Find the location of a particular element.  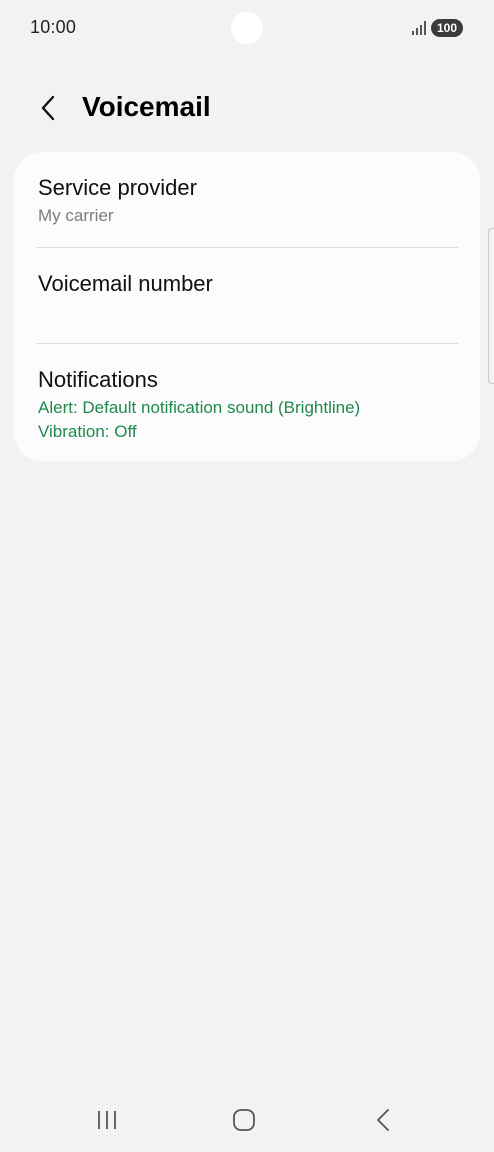

chevron-left-icon is located at coordinates (48, 108).